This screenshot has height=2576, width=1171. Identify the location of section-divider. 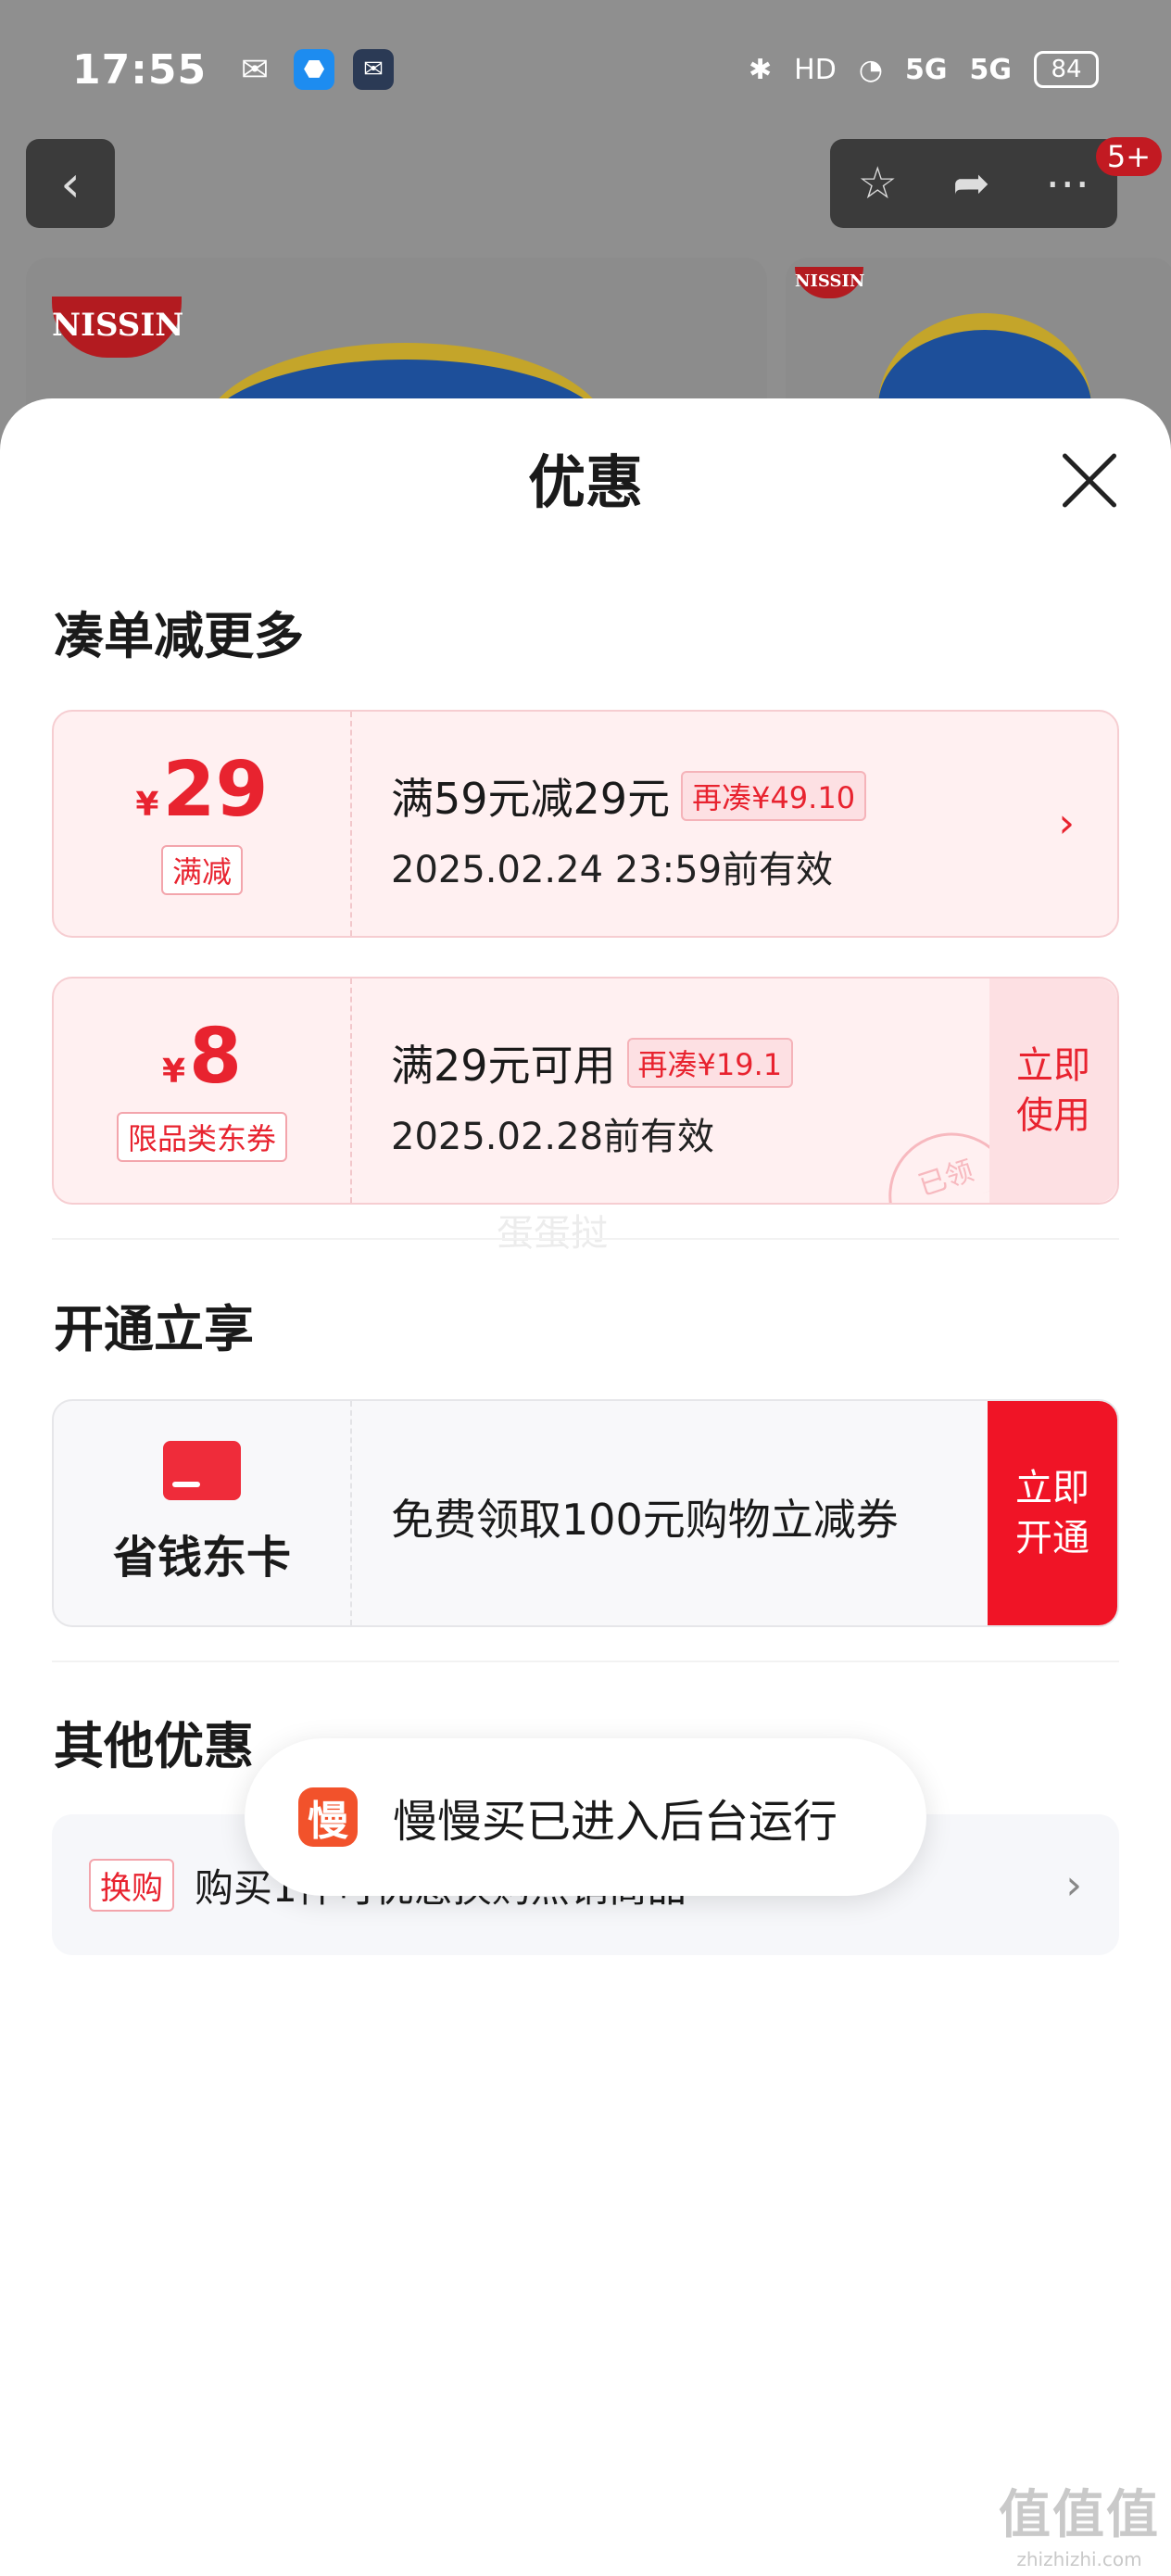
(585, 1239).